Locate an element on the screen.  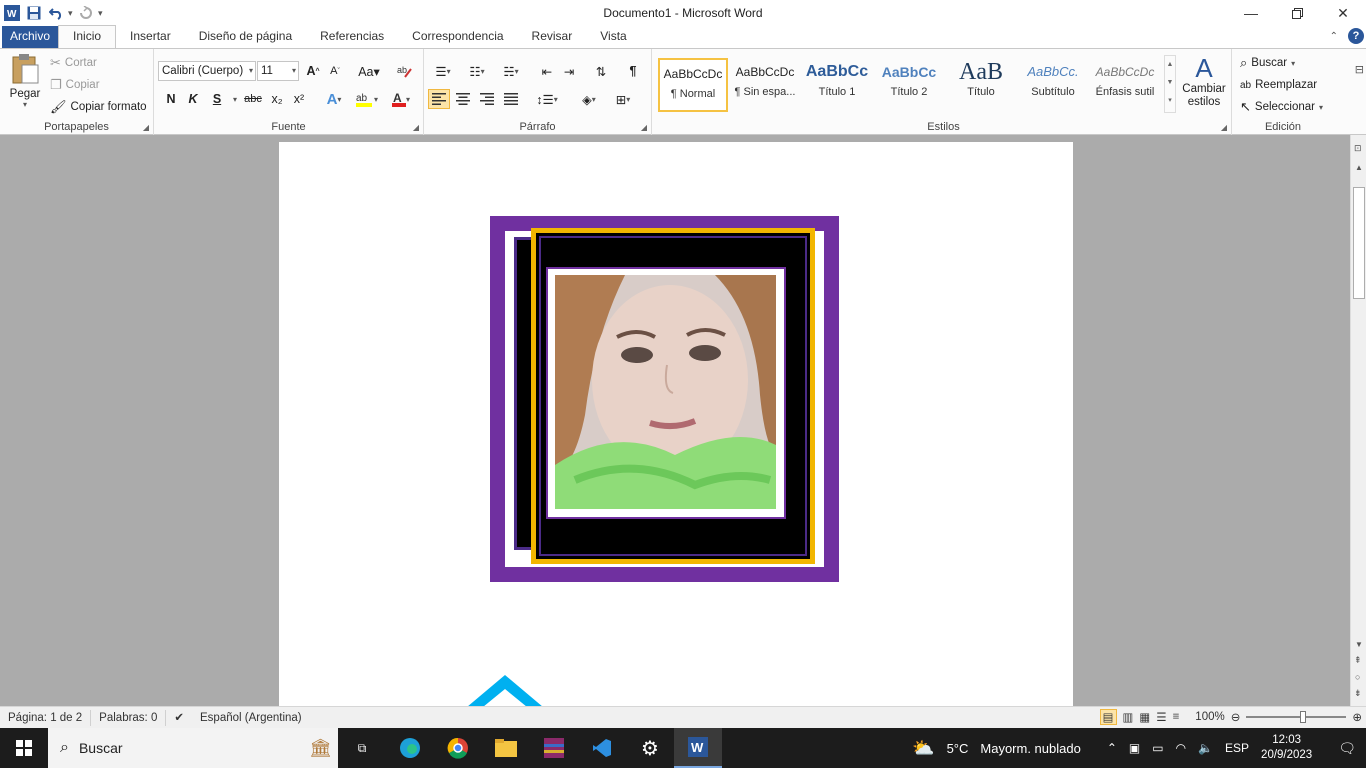
battery-icon: ▭ is located at coordinates (1157, 748).